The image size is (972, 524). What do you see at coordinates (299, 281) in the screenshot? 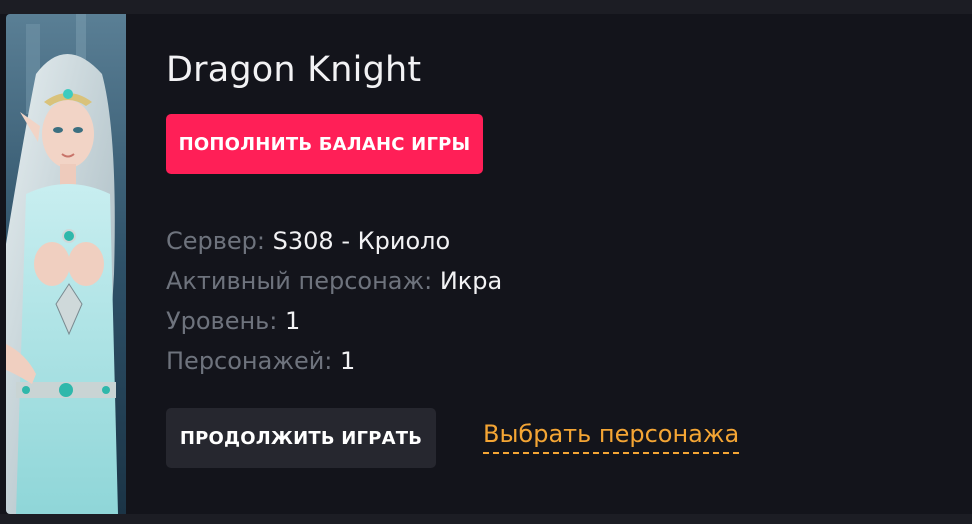
I see `active-character-label: Активный персонаж:` at bounding box center [299, 281].